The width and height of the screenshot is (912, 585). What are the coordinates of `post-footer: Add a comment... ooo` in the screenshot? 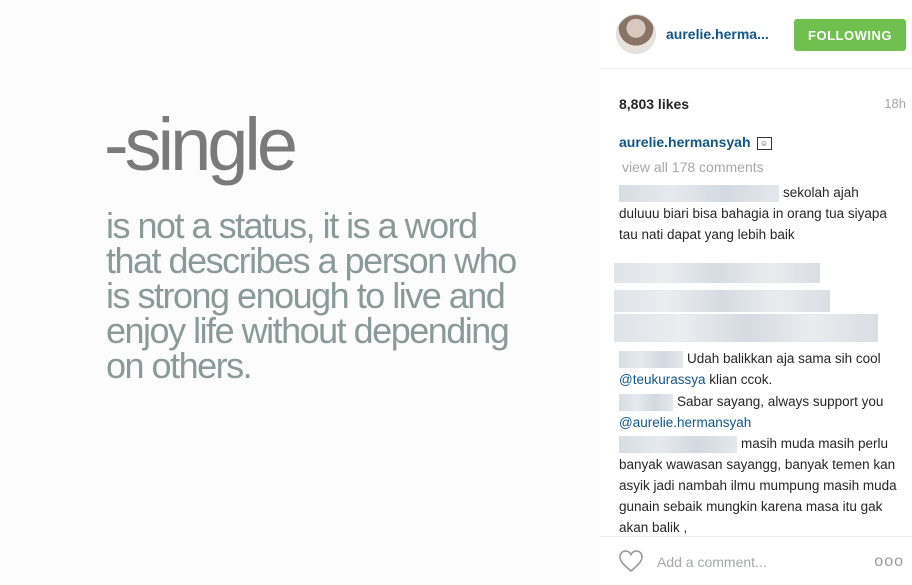 It's located at (756, 560).